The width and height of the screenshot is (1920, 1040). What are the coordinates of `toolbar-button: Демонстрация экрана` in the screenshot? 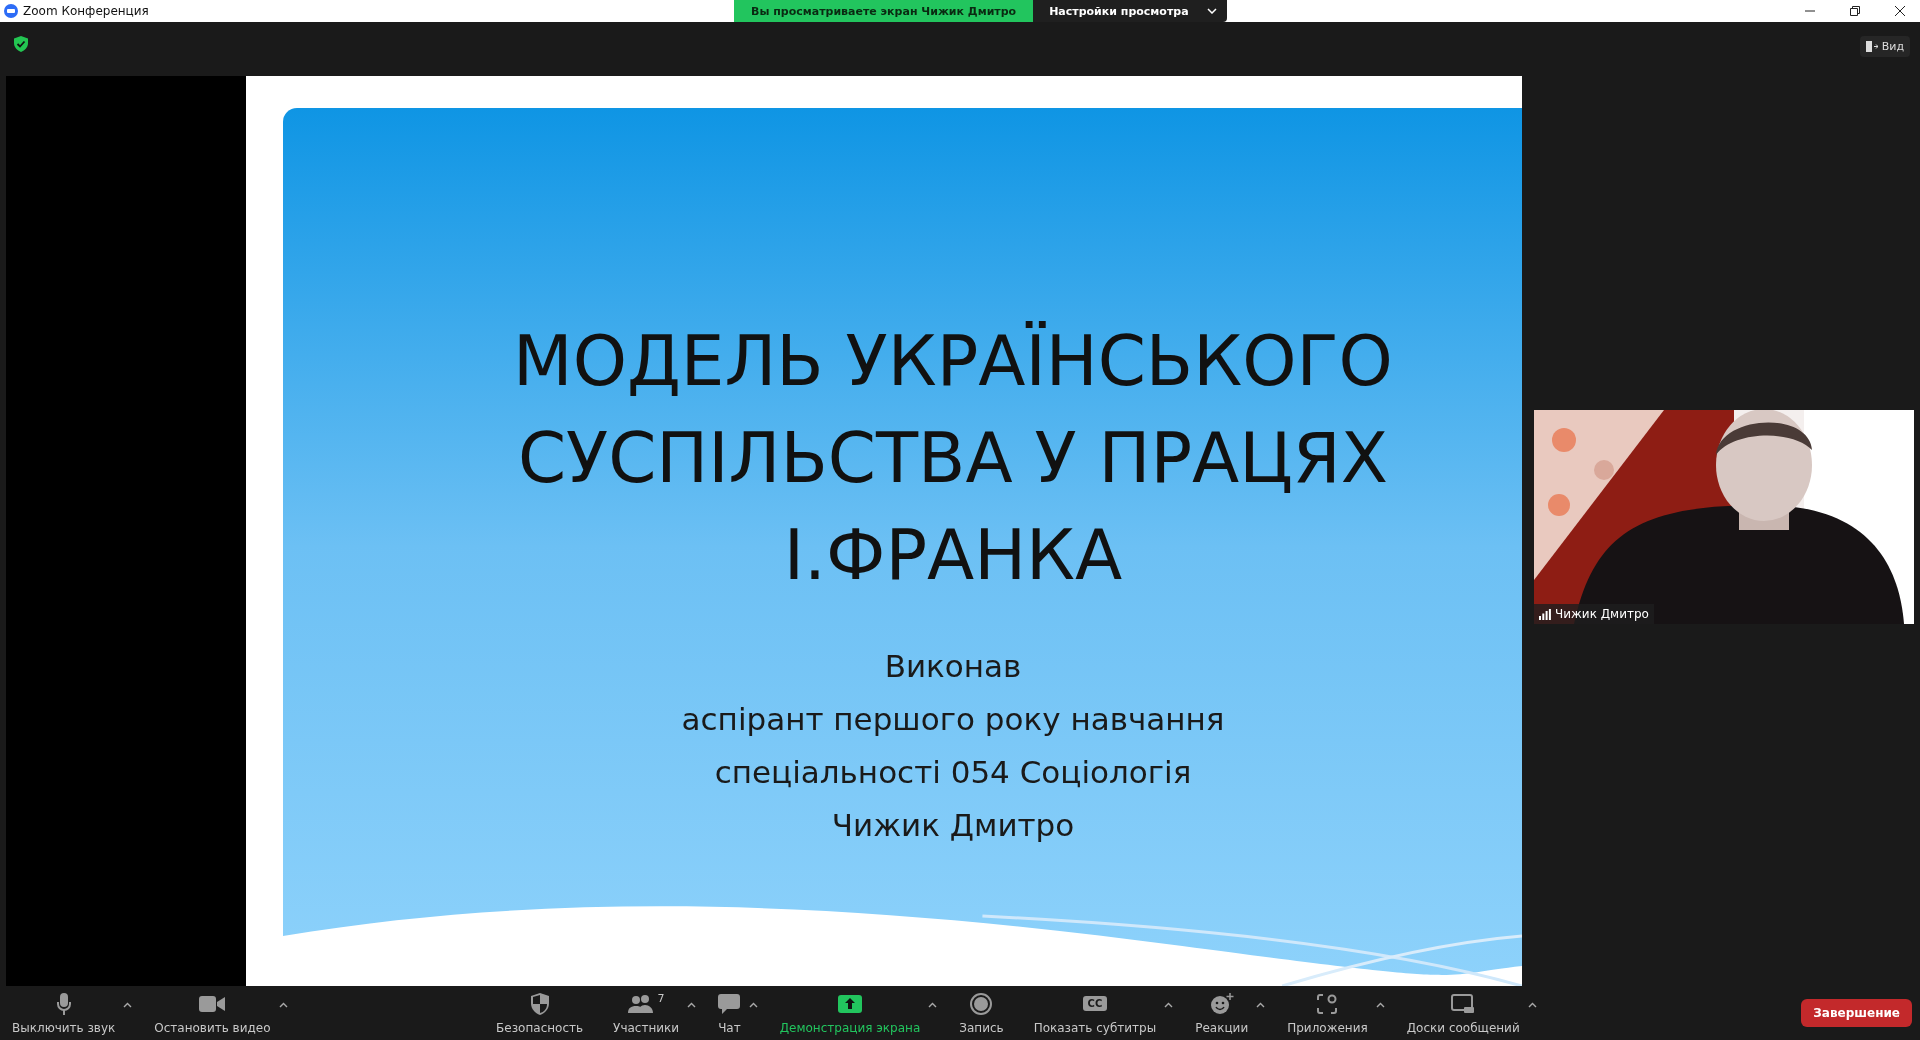 It's located at (850, 1013).